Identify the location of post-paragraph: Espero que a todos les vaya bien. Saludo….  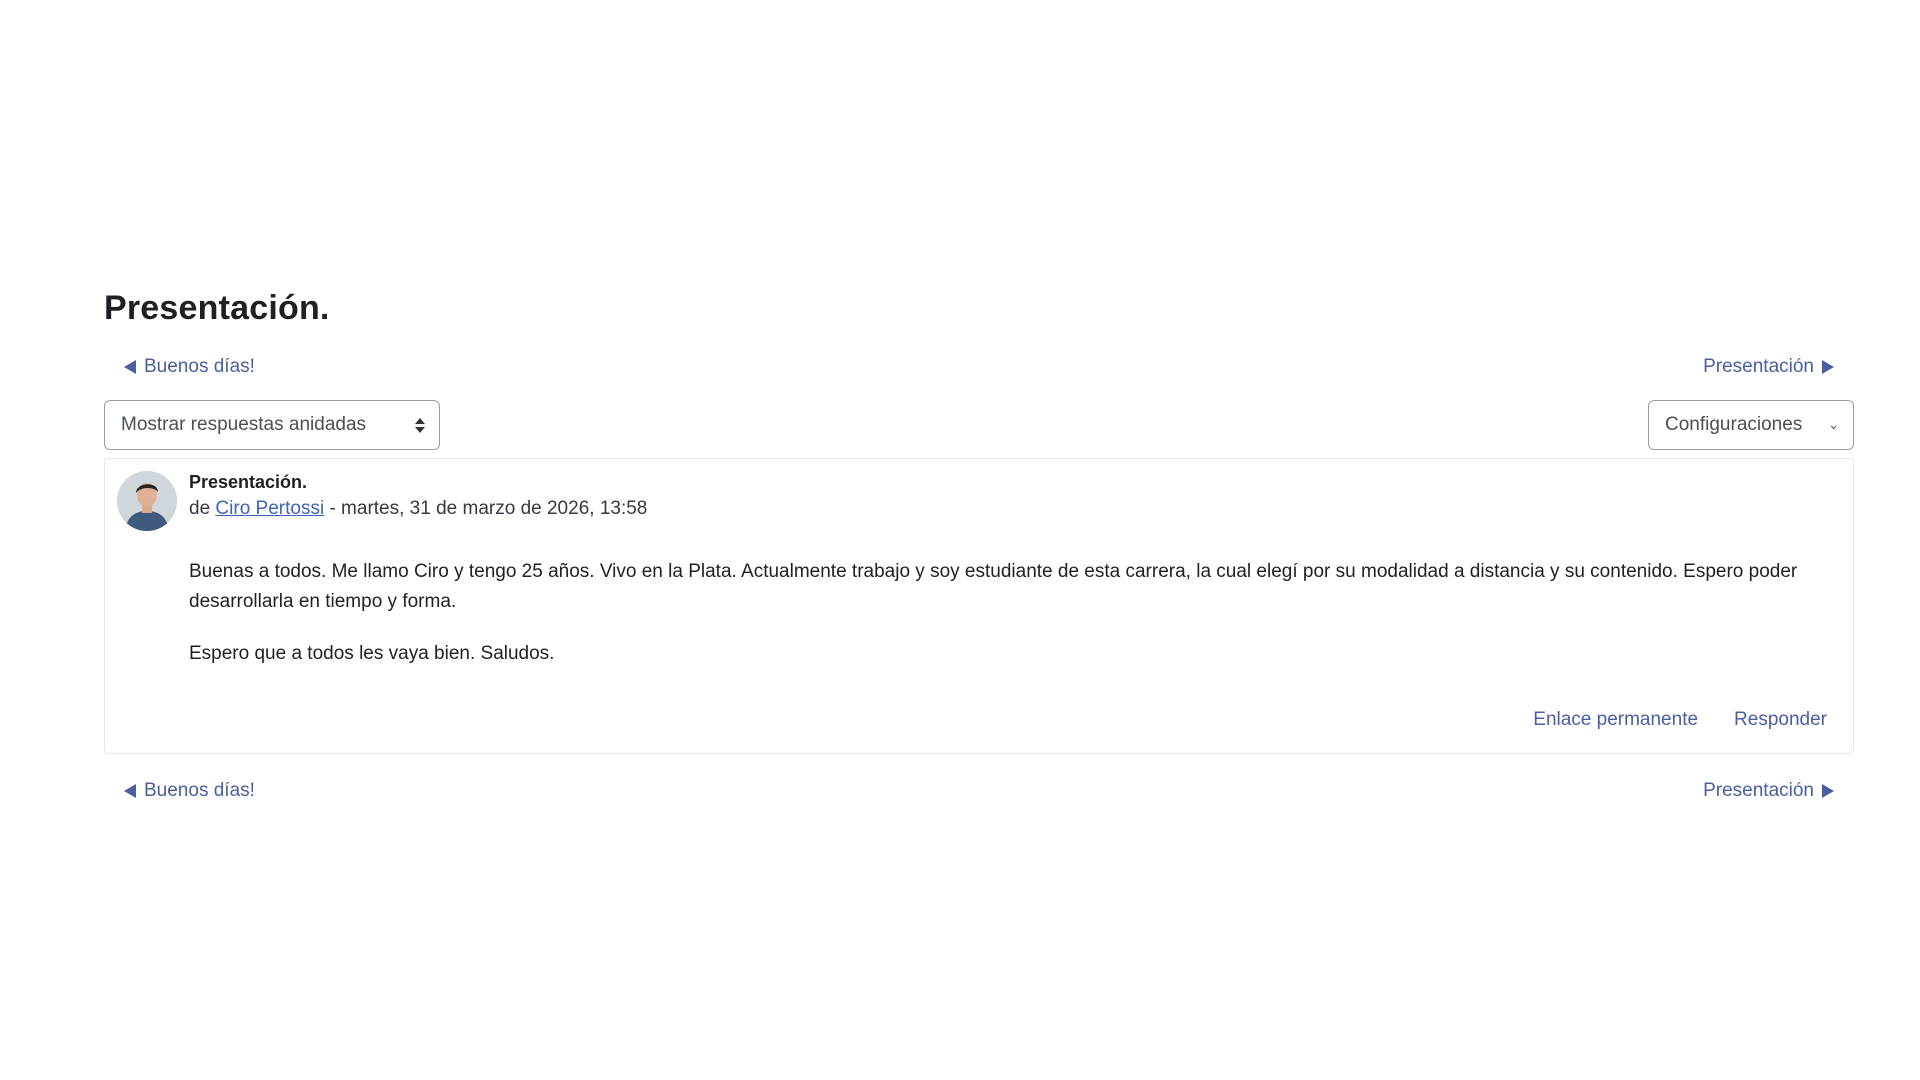
(372, 653).